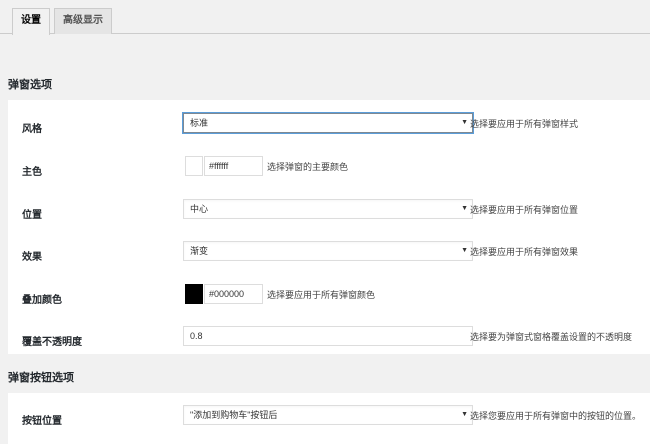 Image resolution: width=650 pixels, height=444 pixels. Describe the element at coordinates (52, 342) in the screenshot. I see `overlay-opacity-label: 覆盖不透明度` at that location.